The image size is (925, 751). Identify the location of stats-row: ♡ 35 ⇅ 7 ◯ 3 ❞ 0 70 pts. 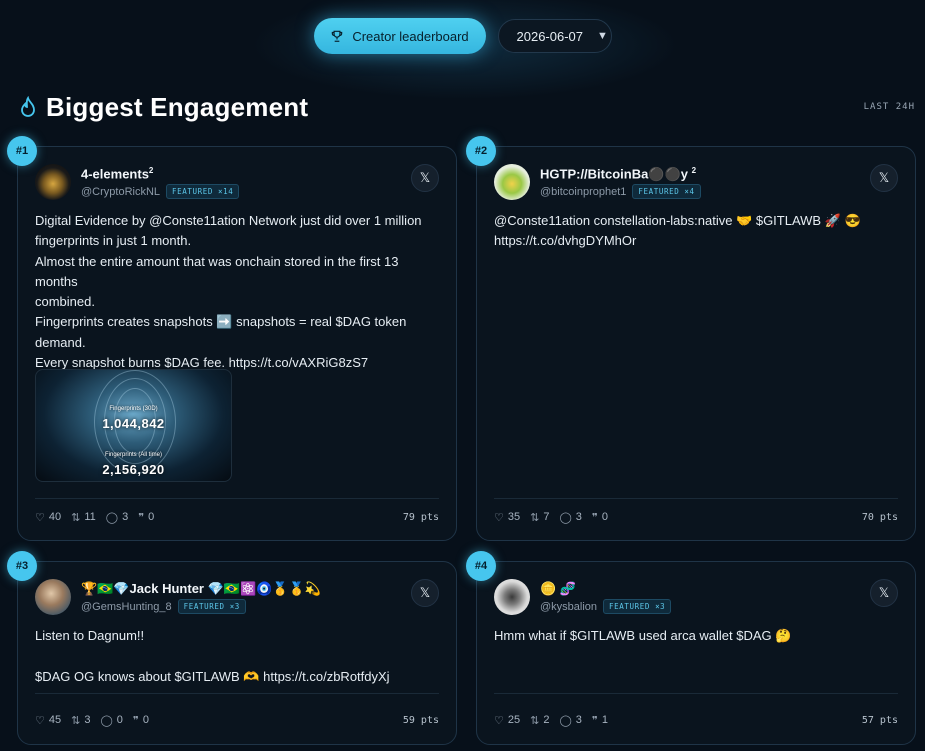
(696, 517).